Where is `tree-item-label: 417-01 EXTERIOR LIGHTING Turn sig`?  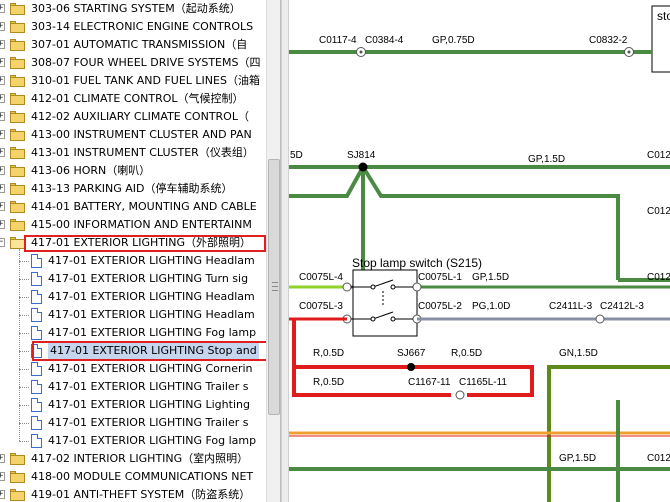 tree-item-label: 417-01 EXTERIOR LIGHTING Turn sig is located at coordinates (148, 278).